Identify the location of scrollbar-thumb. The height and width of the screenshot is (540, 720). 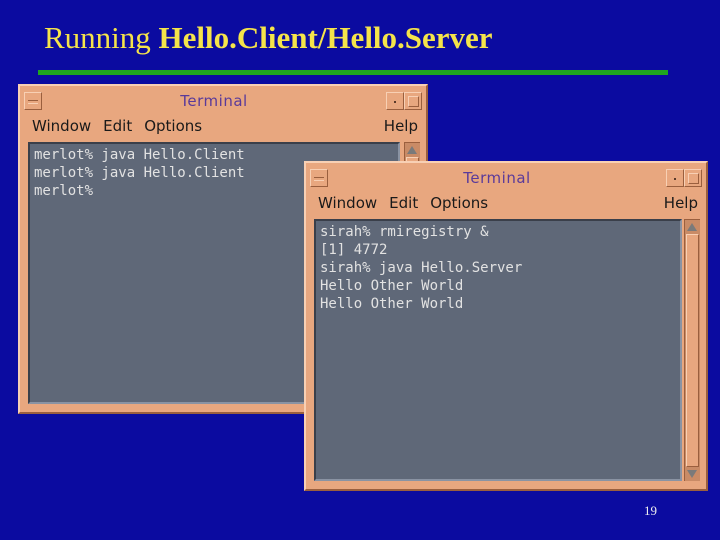
(692, 350).